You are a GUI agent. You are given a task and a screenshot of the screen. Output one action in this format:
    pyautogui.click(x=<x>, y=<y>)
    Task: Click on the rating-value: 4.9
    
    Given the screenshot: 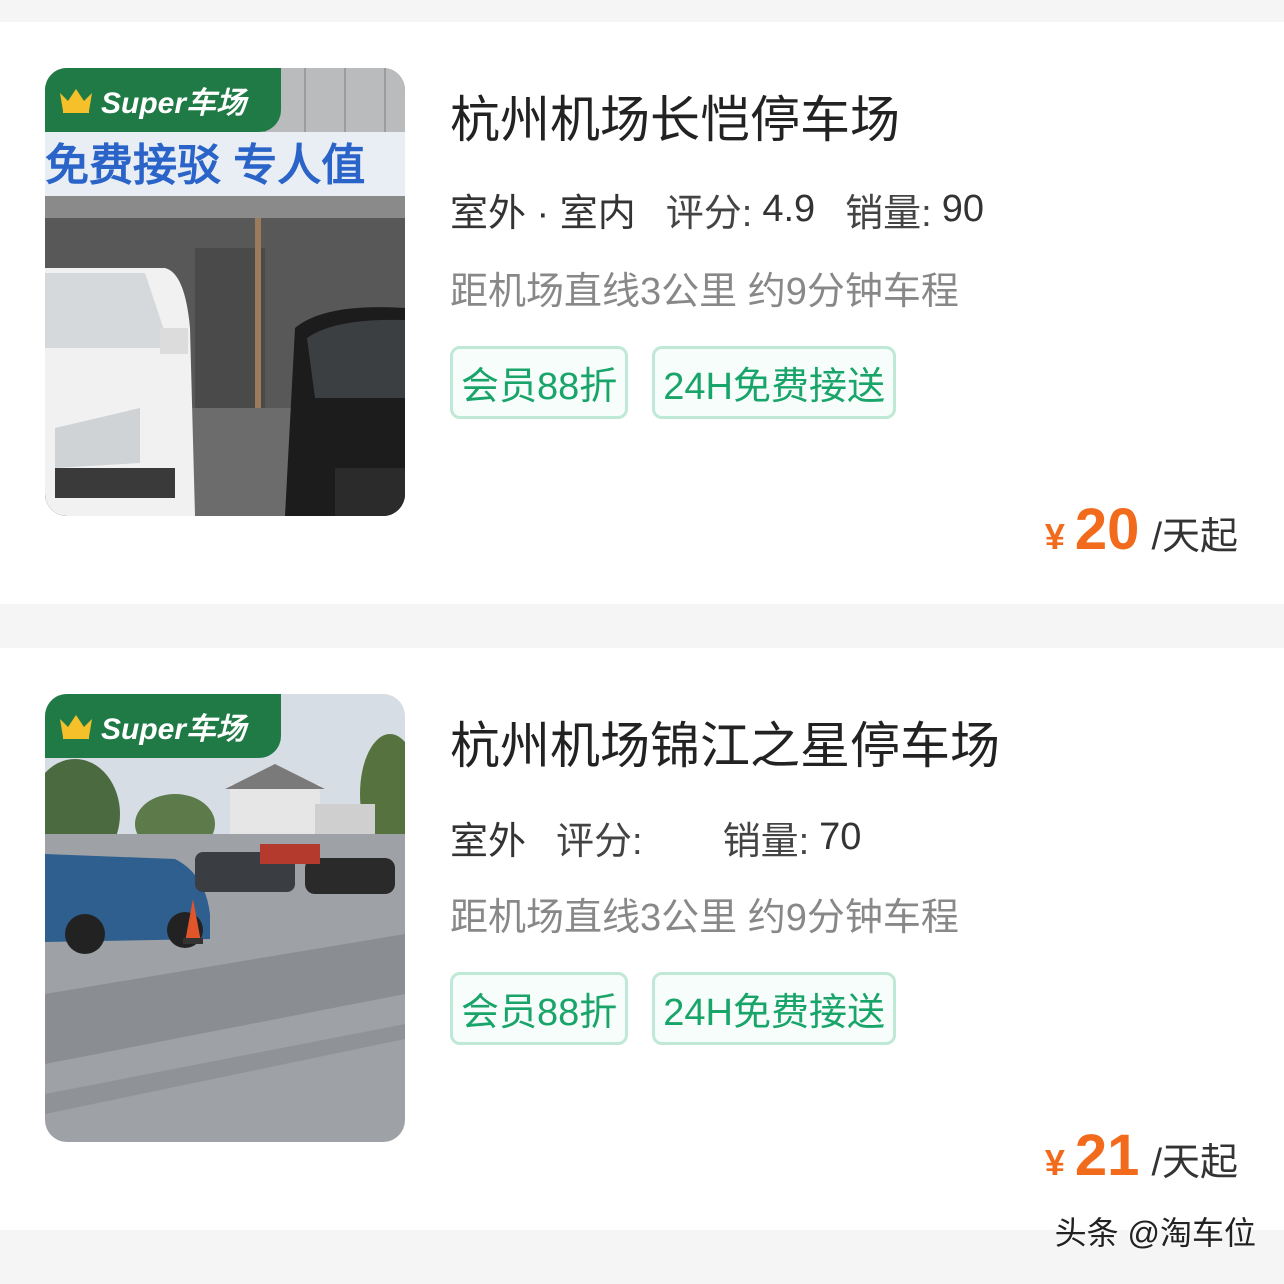 What is the action you would take?
    pyautogui.click(x=789, y=209)
    